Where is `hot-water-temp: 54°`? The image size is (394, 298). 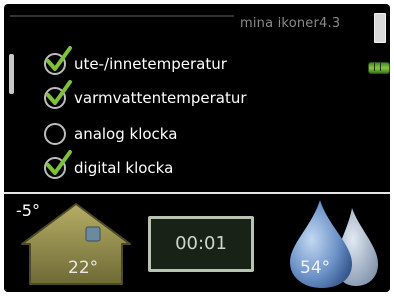 hot-water-temp: 54° is located at coordinates (315, 268).